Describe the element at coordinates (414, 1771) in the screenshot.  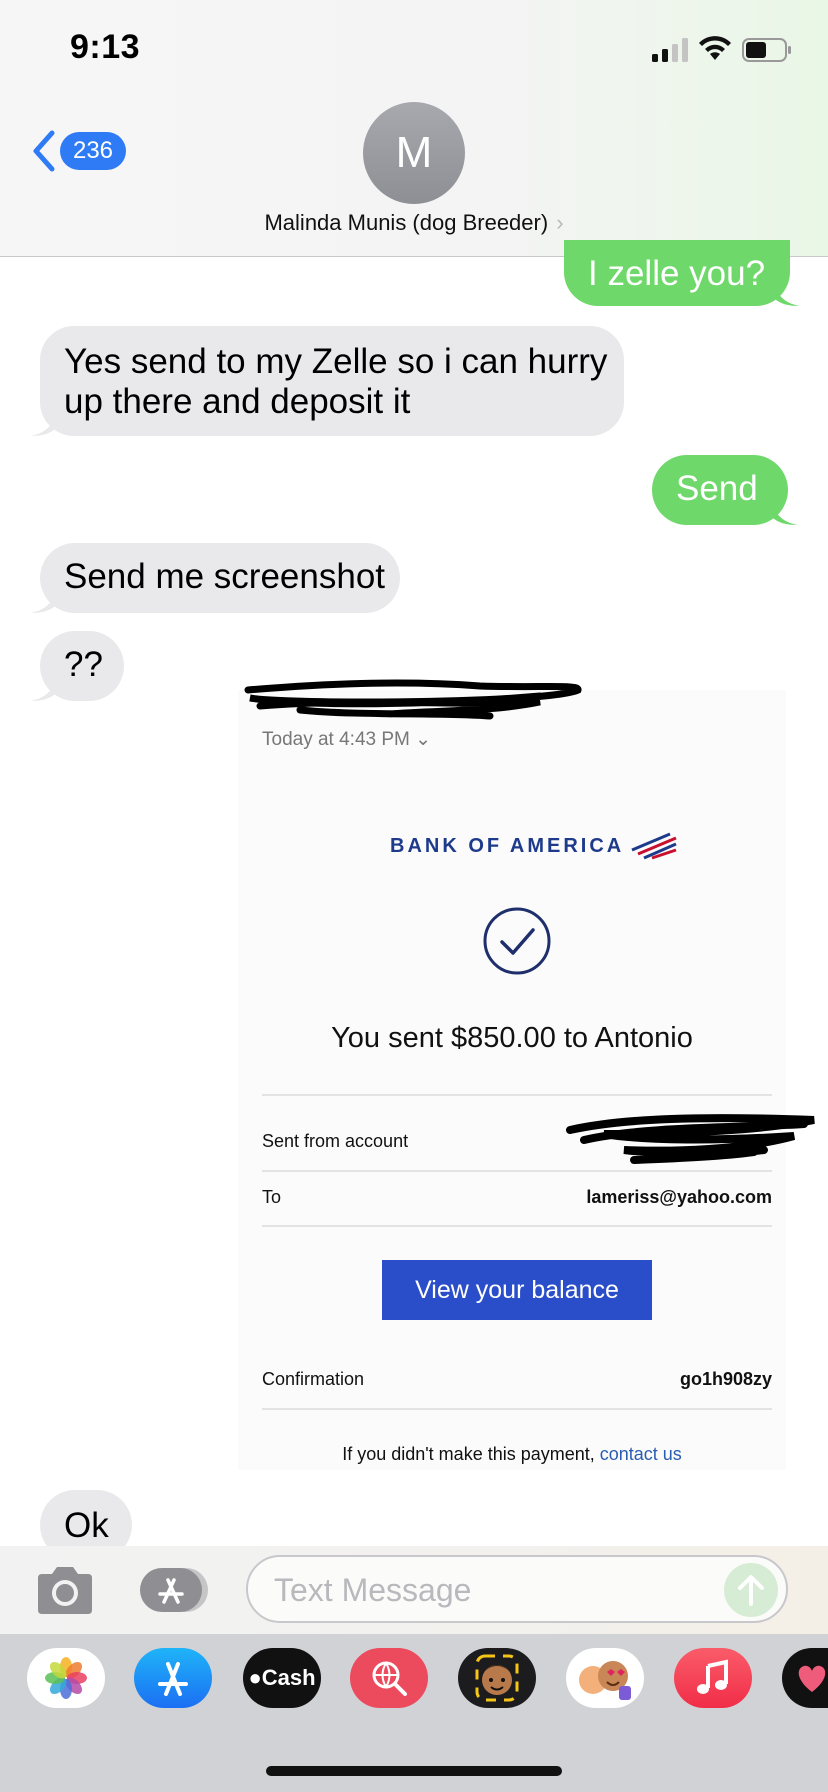
I see `home-indicator` at that location.